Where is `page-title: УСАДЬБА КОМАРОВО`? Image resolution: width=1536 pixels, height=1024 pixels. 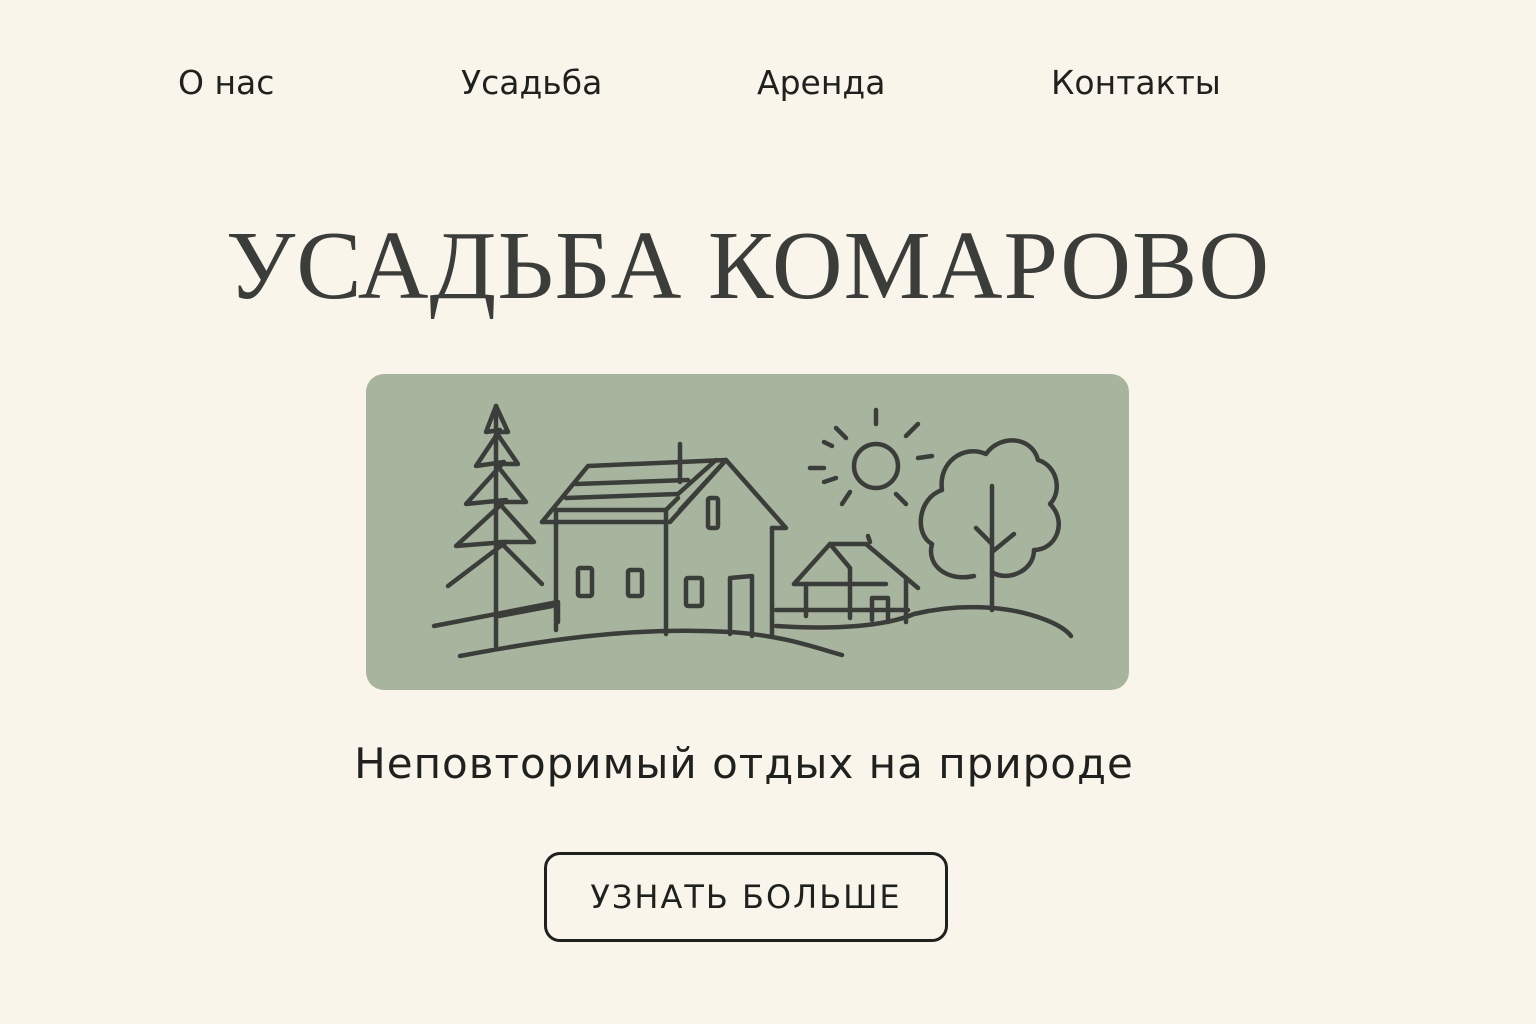
page-title: УСАДЬБА КОМАРОВО is located at coordinates (748, 266).